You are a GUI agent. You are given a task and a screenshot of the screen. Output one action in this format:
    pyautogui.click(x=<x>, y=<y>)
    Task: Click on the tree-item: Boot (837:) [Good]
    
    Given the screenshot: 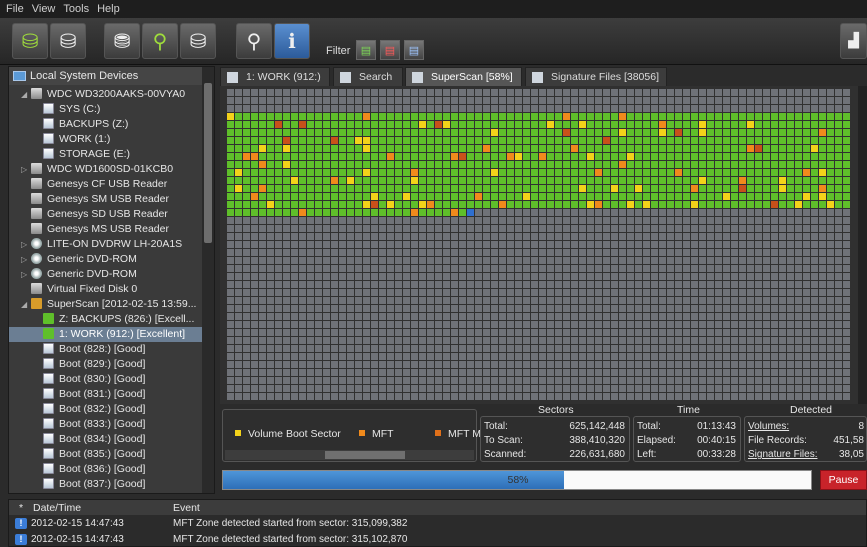 What is the action you would take?
    pyautogui.click(x=106, y=484)
    